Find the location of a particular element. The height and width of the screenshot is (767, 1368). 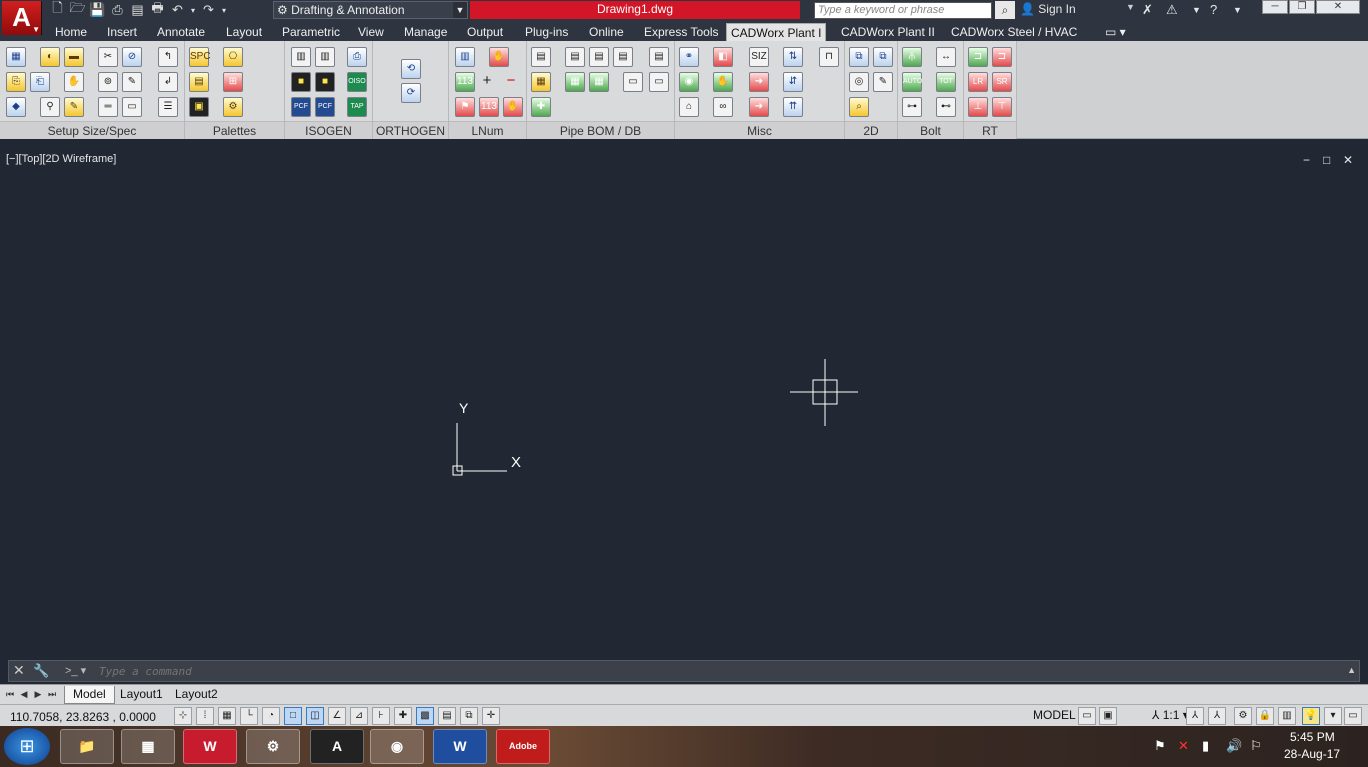

report-edit-icon: ▭ is located at coordinates (659, 82).